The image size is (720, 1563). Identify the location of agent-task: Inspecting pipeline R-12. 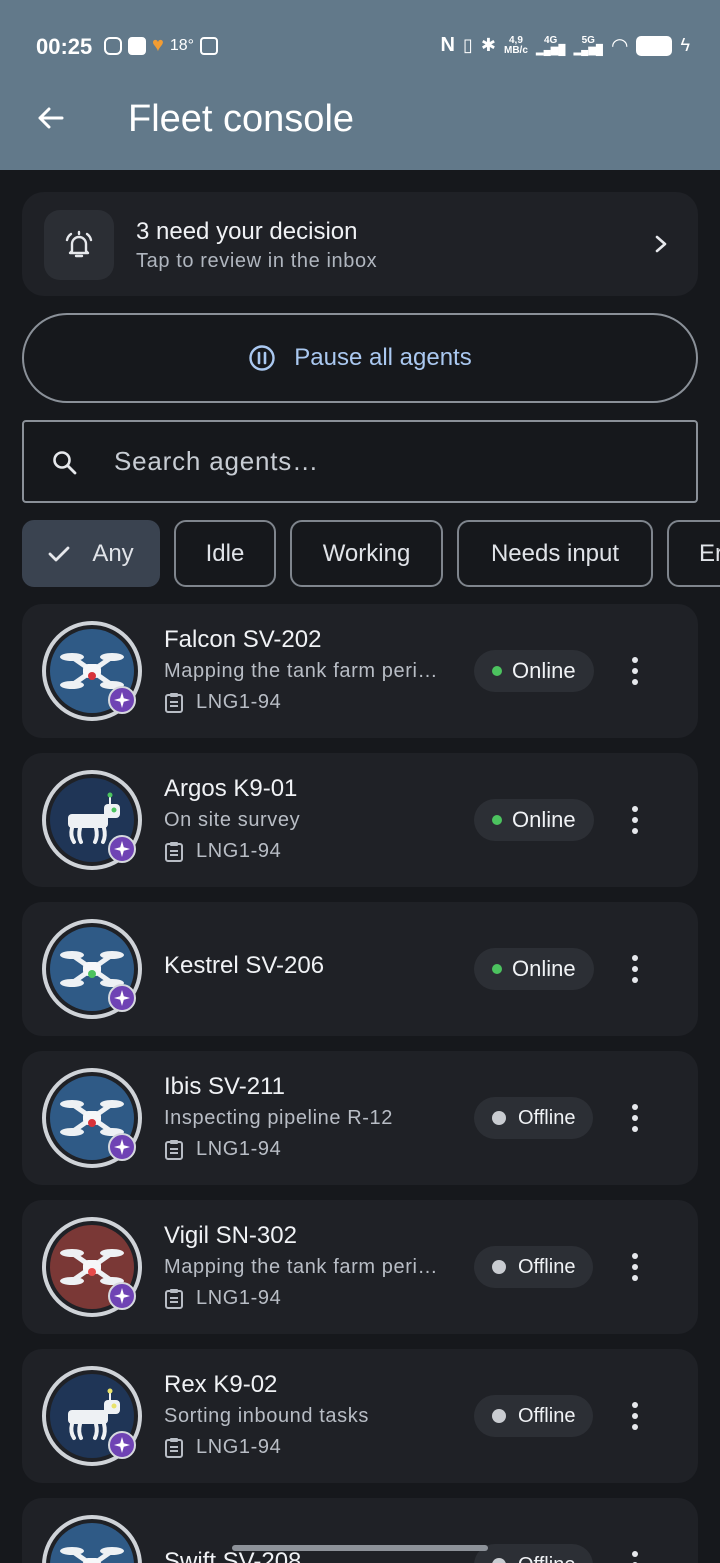
(278, 1118).